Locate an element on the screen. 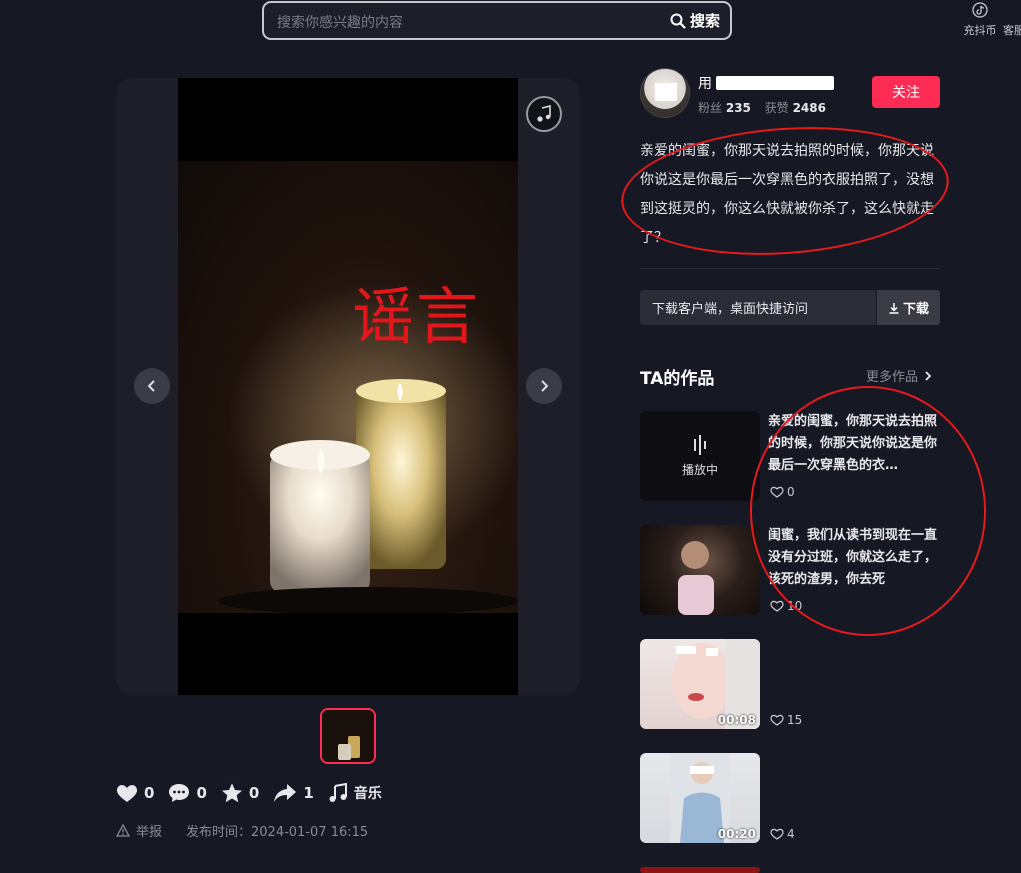 The image size is (1021, 873). work-likes: 0 is located at coordinates (782, 492).